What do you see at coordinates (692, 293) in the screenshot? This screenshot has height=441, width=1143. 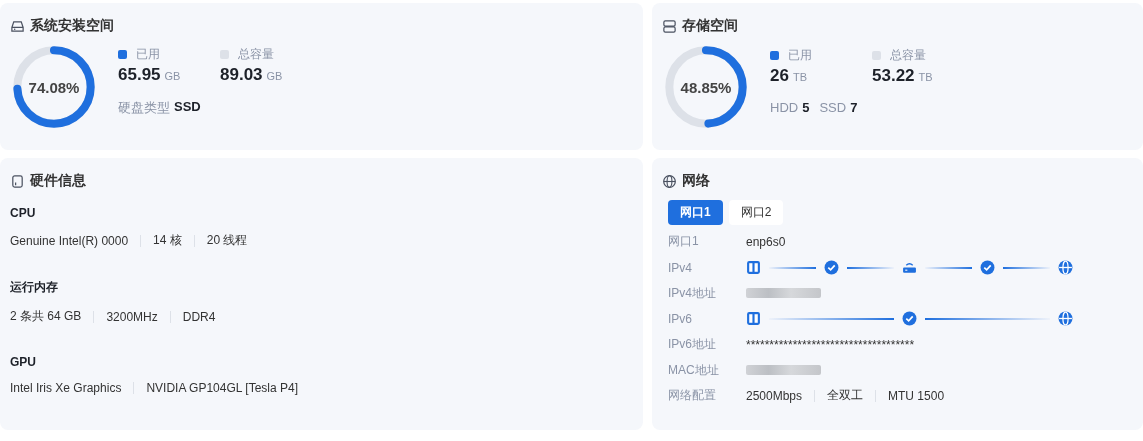 I see `field-label: IPv4地址` at bounding box center [692, 293].